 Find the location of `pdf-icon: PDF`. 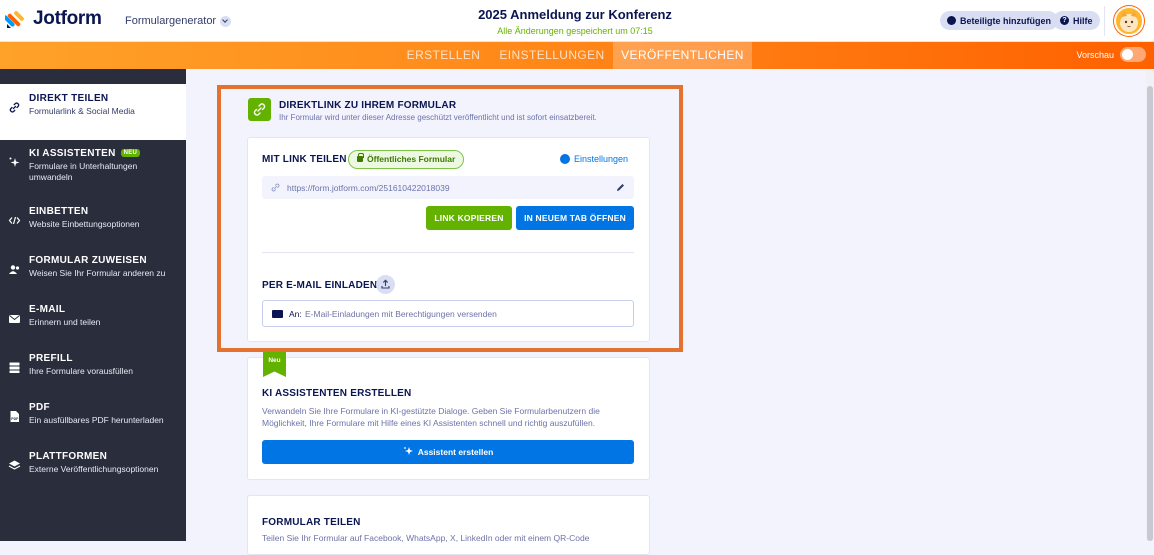

pdf-icon: PDF is located at coordinates (14, 416).